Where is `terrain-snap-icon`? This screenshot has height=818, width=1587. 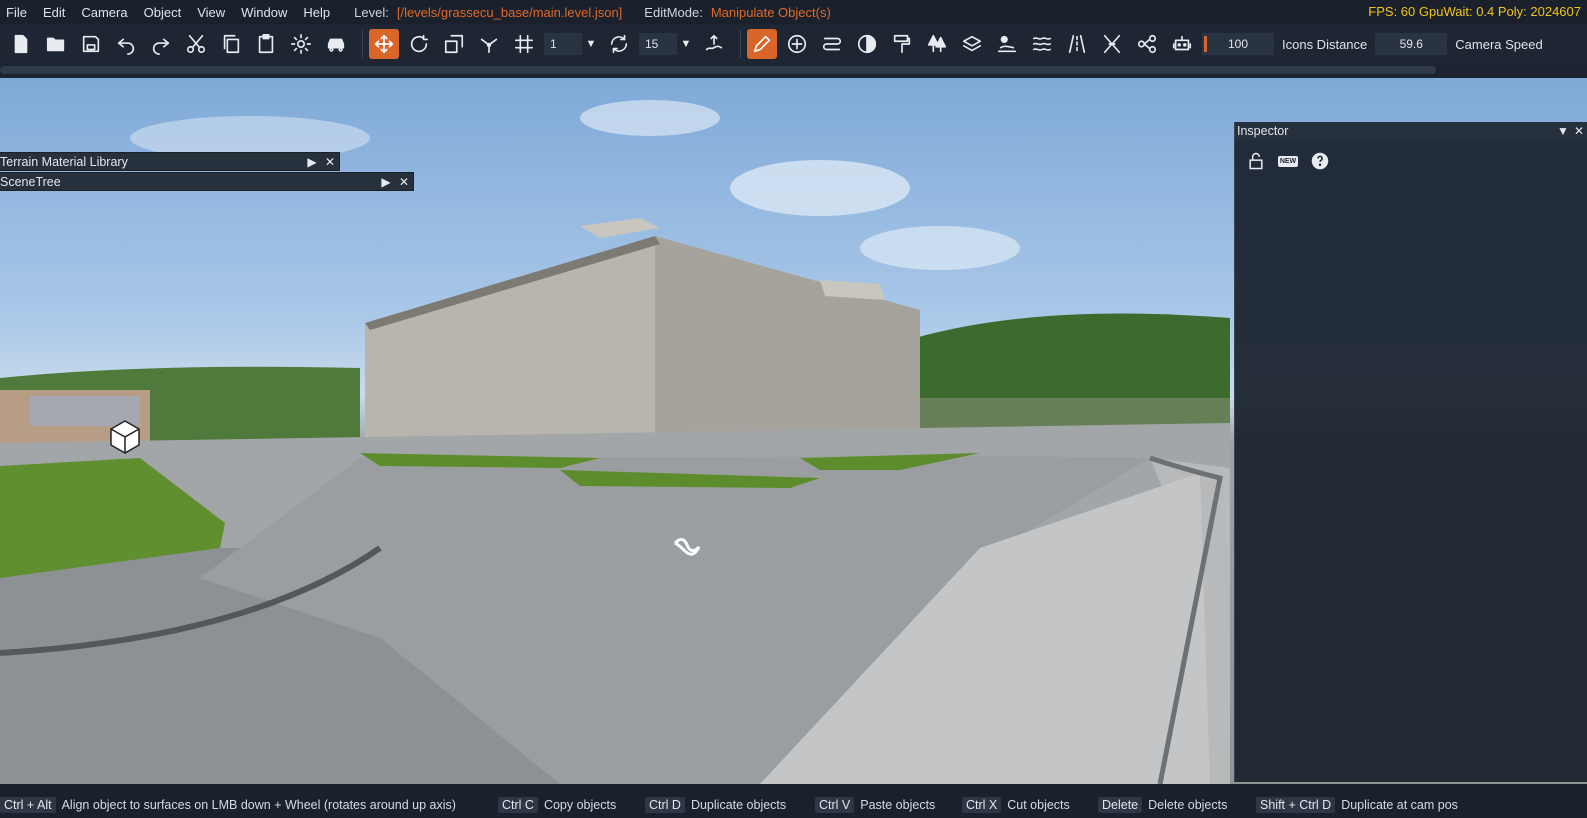 terrain-snap-icon is located at coordinates (714, 42).